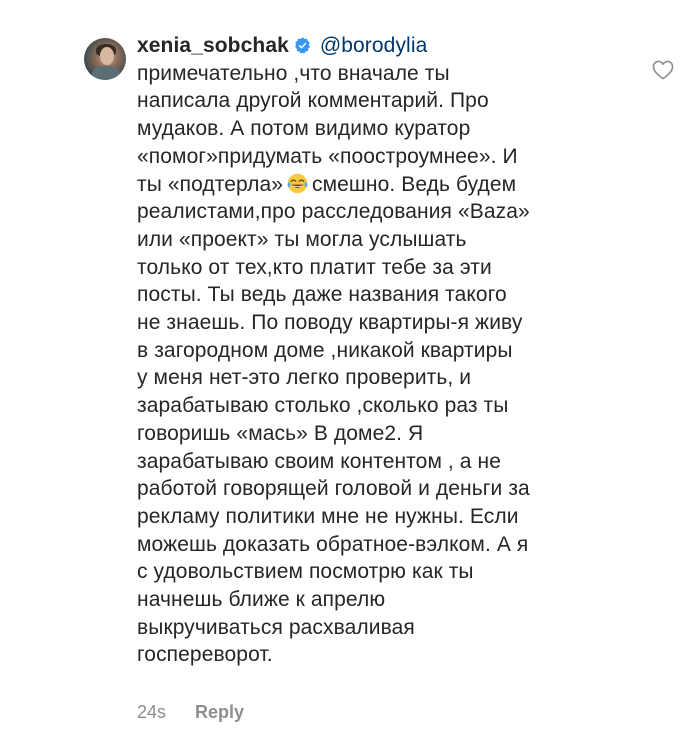  Describe the element at coordinates (663, 70) in the screenshot. I see `heart-outline-icon` at that location.